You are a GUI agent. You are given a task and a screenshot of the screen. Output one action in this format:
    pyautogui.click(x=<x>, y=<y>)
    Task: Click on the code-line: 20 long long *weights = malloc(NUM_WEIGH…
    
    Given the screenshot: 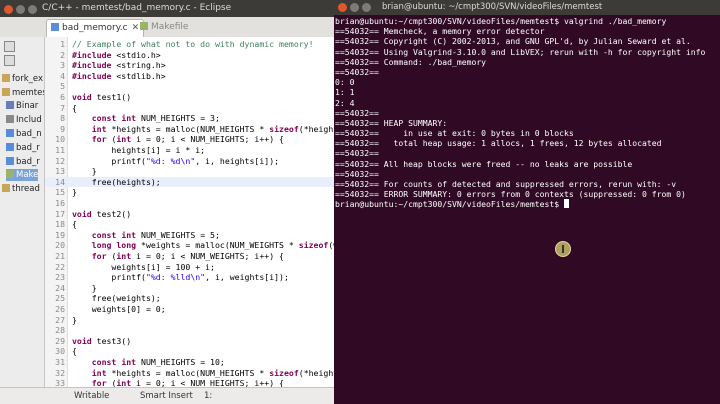 What is the action you would take?
    pyautogui.click(x=189, y=245)
    